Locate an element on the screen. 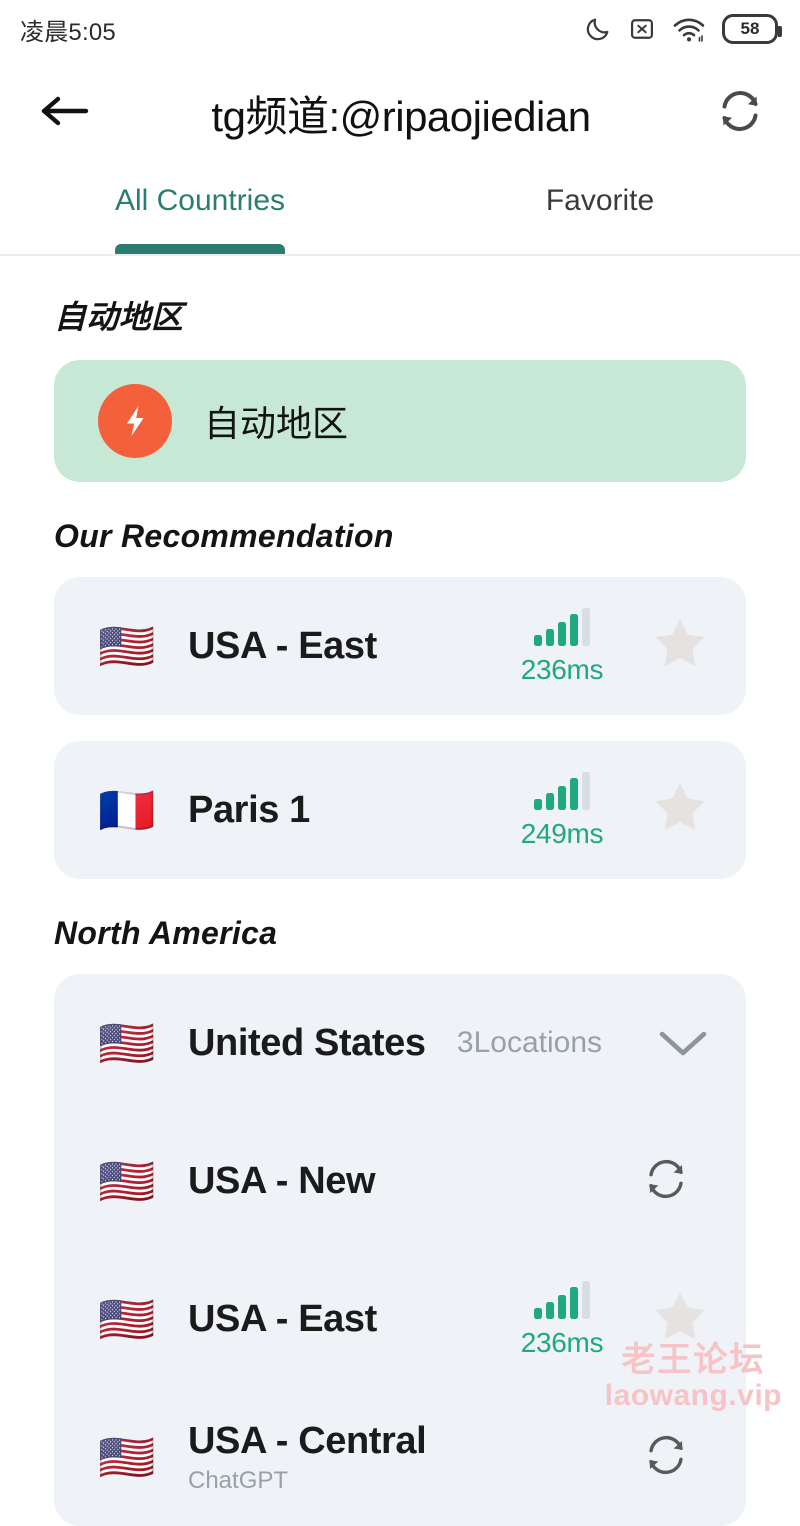  list-item-label: USA - New is located at coordinates (282, 1180).